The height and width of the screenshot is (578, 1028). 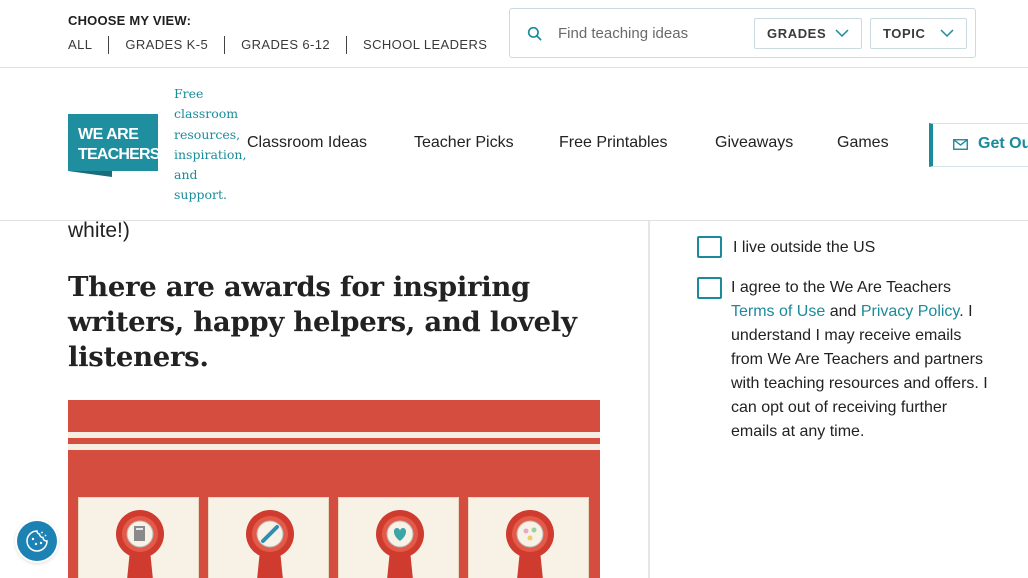 I want to click on newsletter-cta-button: Get Ou, so click(x=978, y=145).